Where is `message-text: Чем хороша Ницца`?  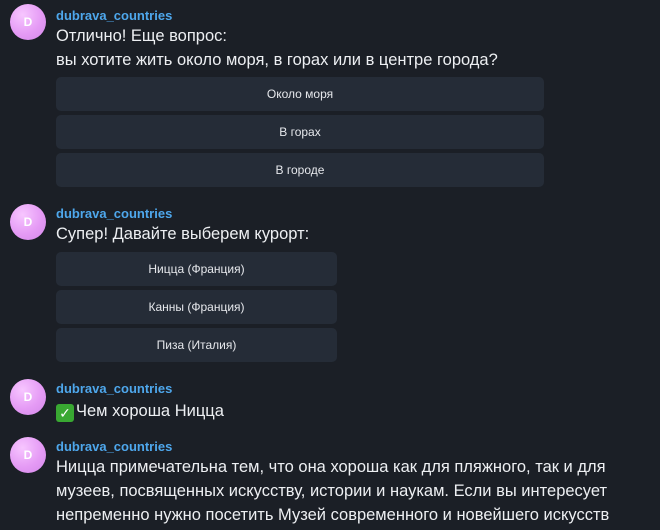
message-text: Чем хороша Ницца is located at coordinates (150, 411).